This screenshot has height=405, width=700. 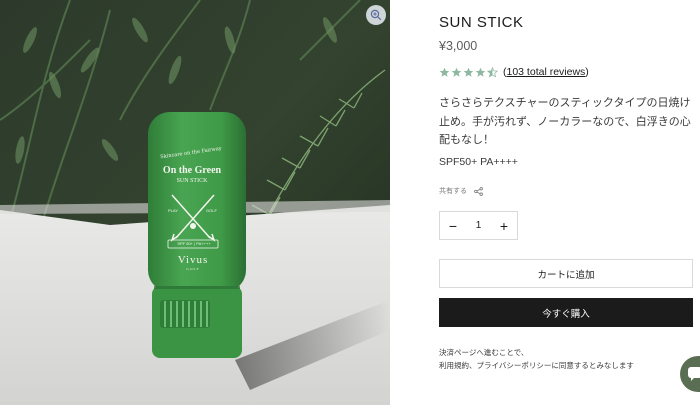 What do you see at coordinates (566, 312) in the screenshot?
I see `buy-now-button: 今すぐ購入` at bounding box center [566, 312].